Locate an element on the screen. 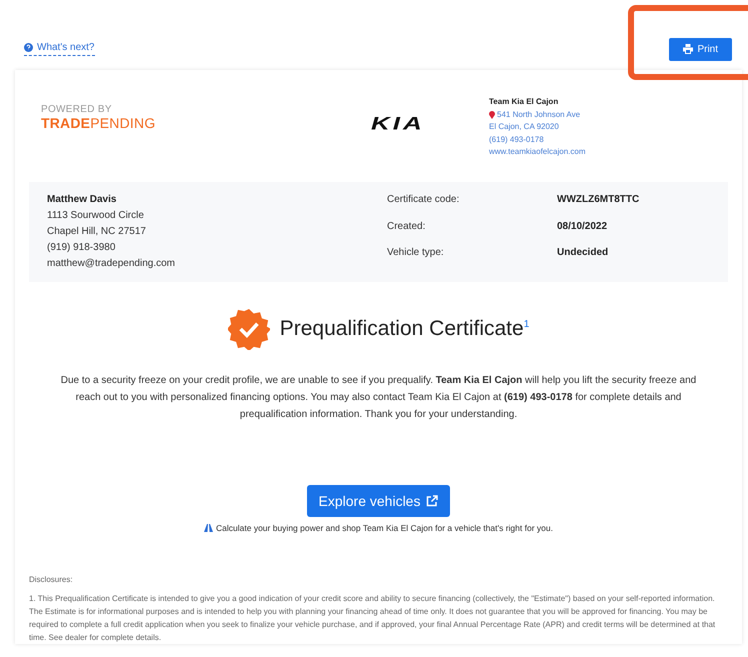 This screenshot has width=748, height=657. dealer-city: El Cajon, CA 92020 is located at coordinates (524, 127).